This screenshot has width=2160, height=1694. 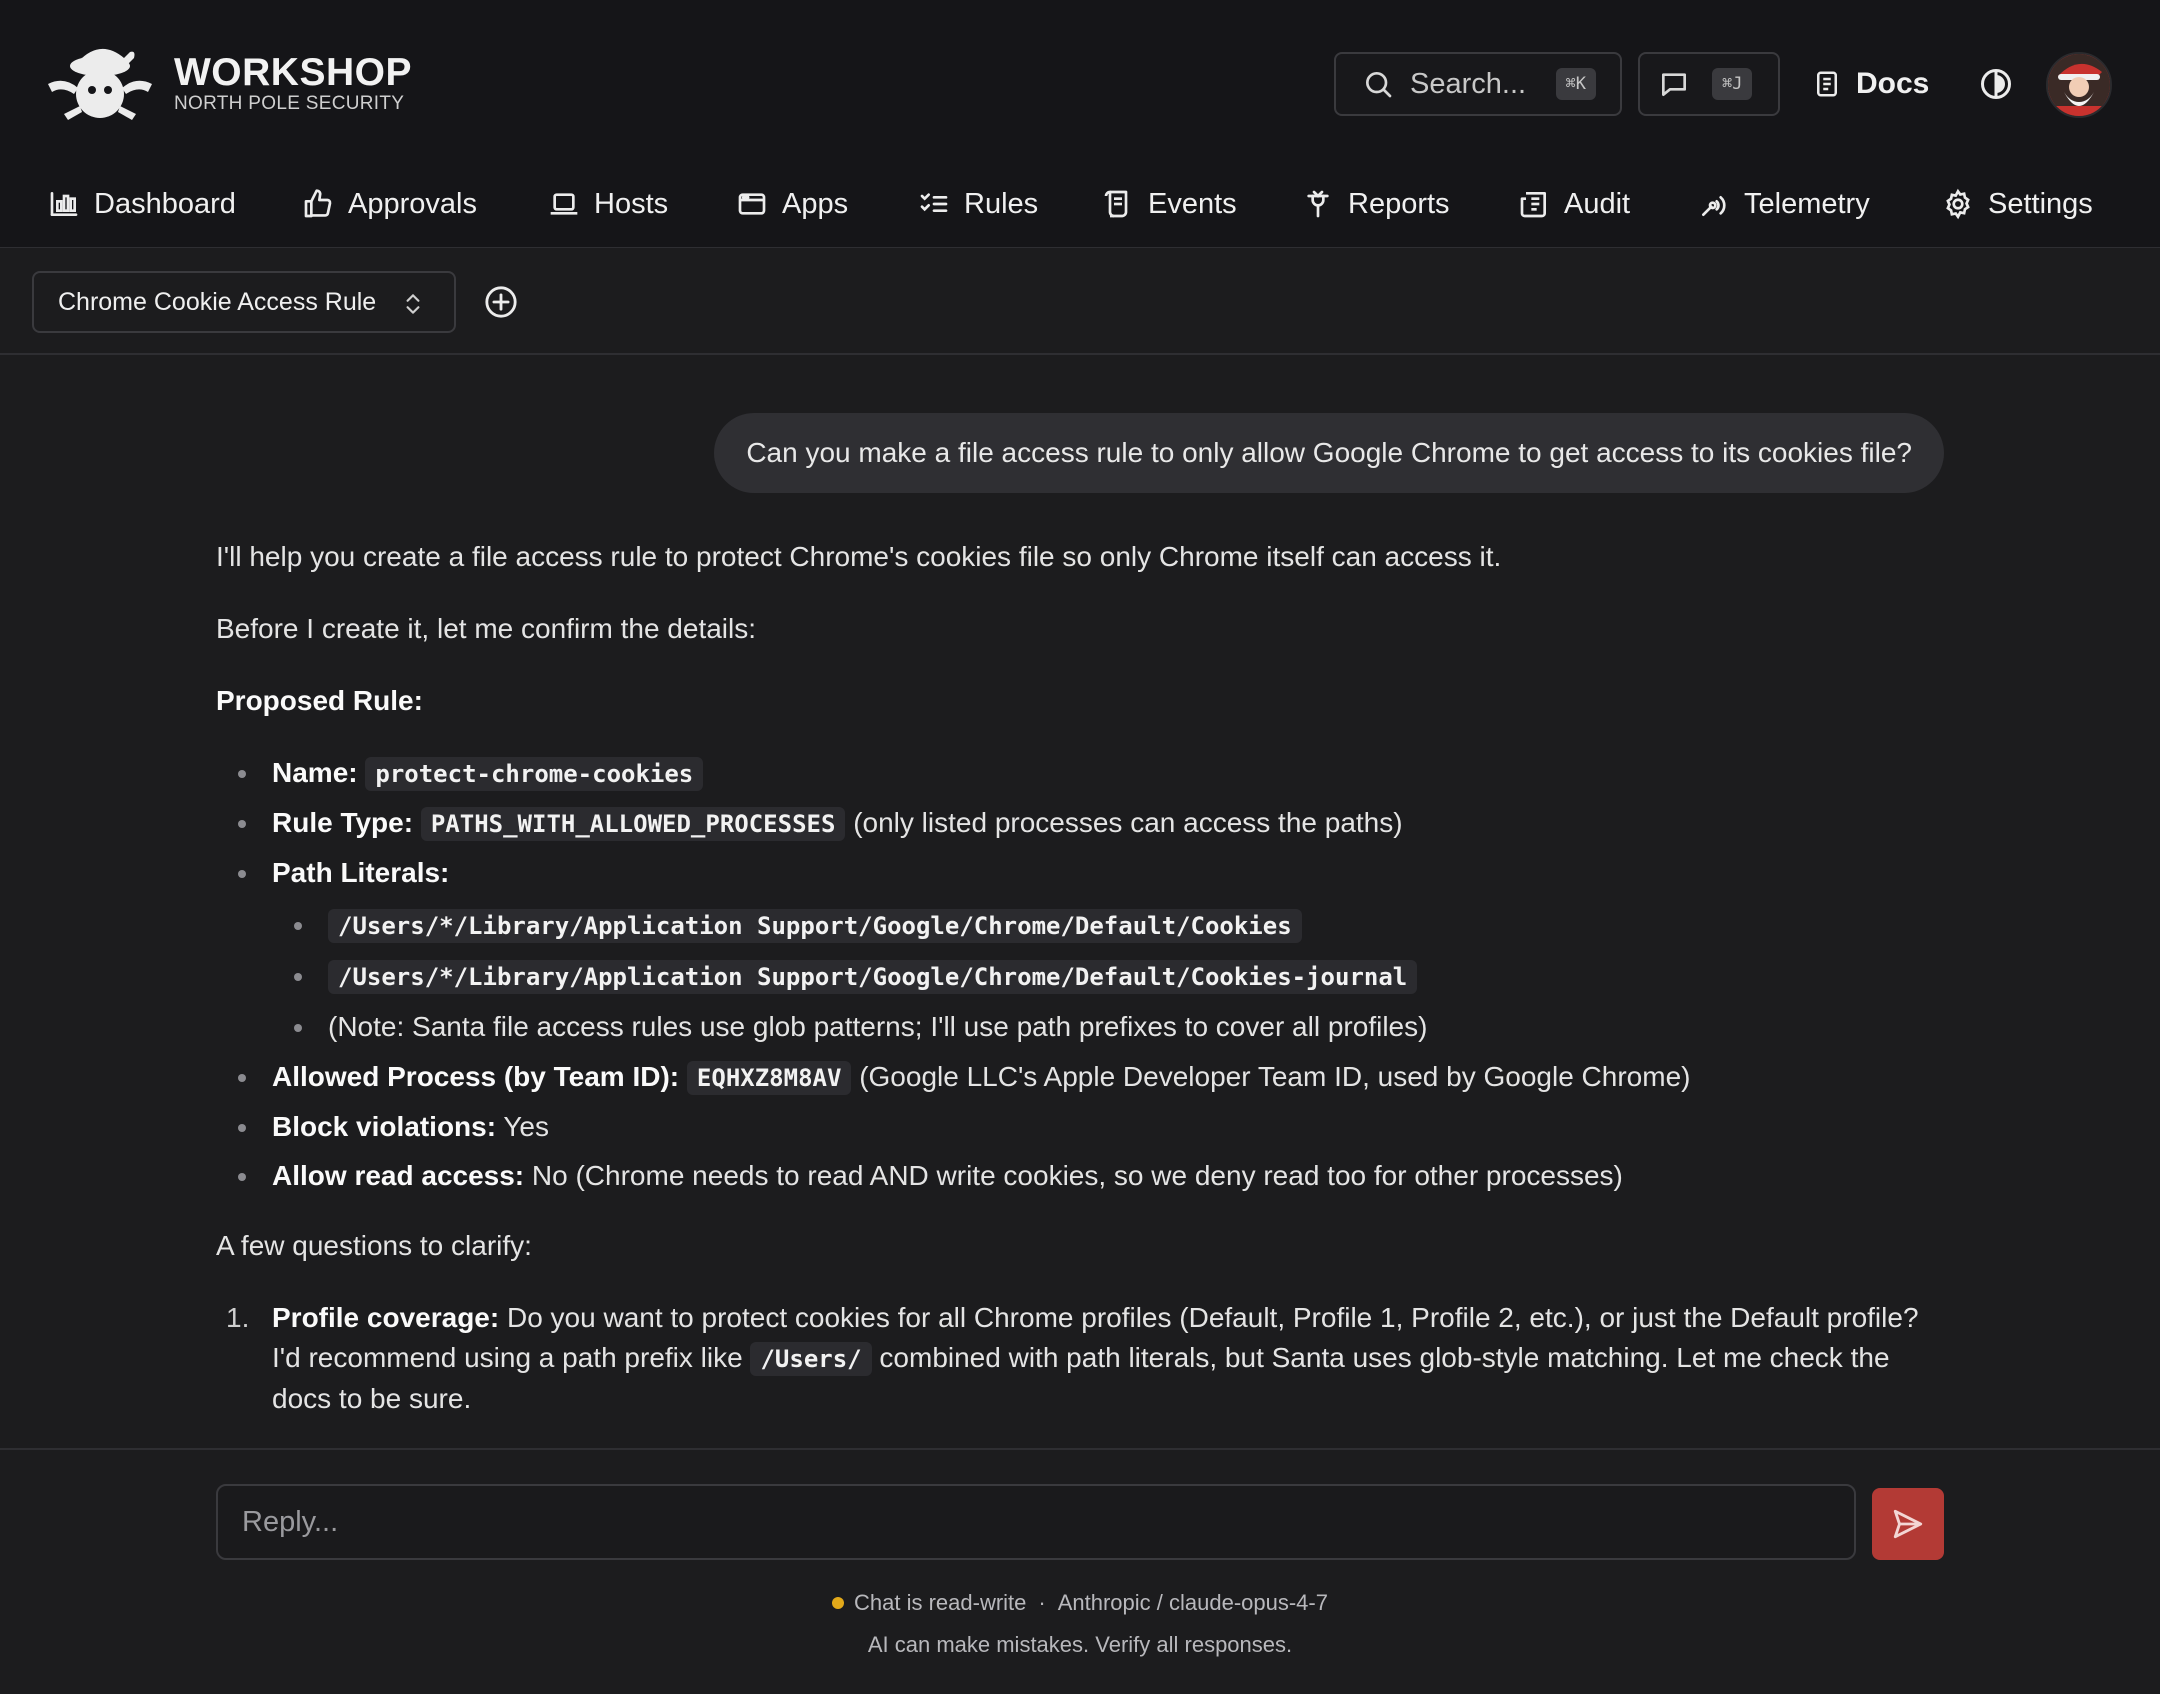 I want to click on rule-type-label: Rule Type:, so click(x=343, y=822).